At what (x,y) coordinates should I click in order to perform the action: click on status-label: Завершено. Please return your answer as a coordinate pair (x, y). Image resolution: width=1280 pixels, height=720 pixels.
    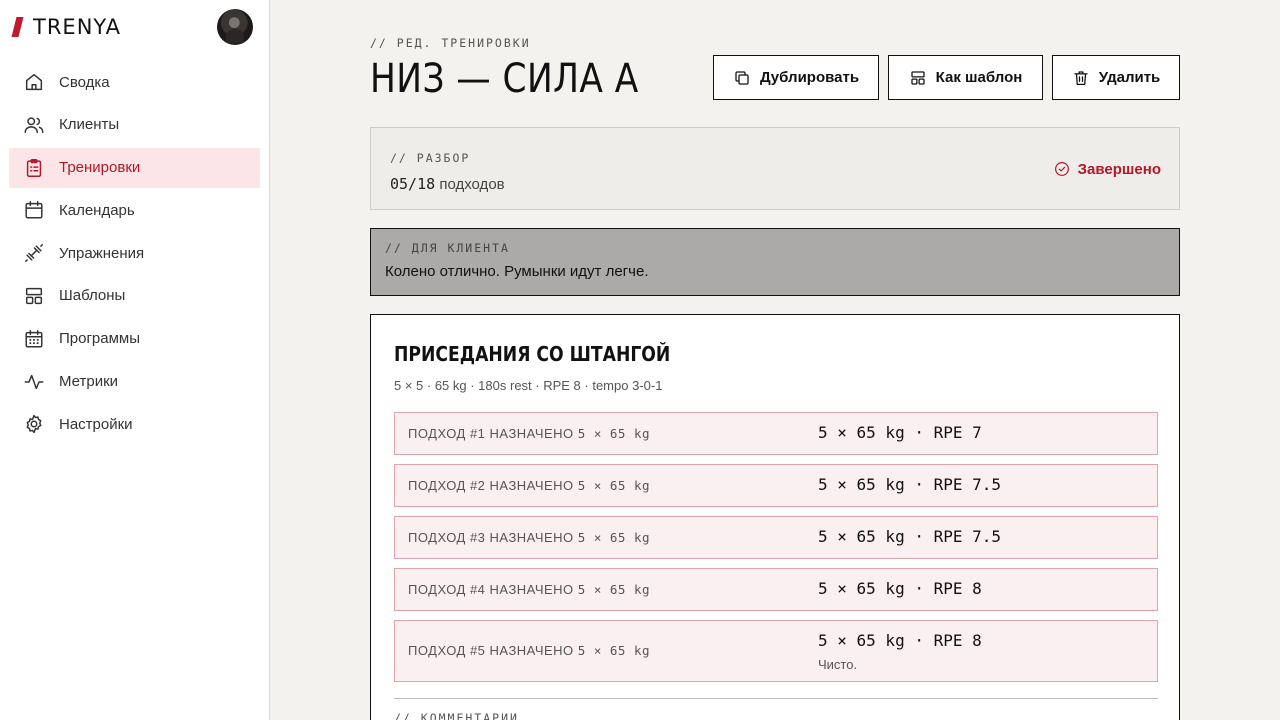
    Looking at the image, I should click on (1119, 169).